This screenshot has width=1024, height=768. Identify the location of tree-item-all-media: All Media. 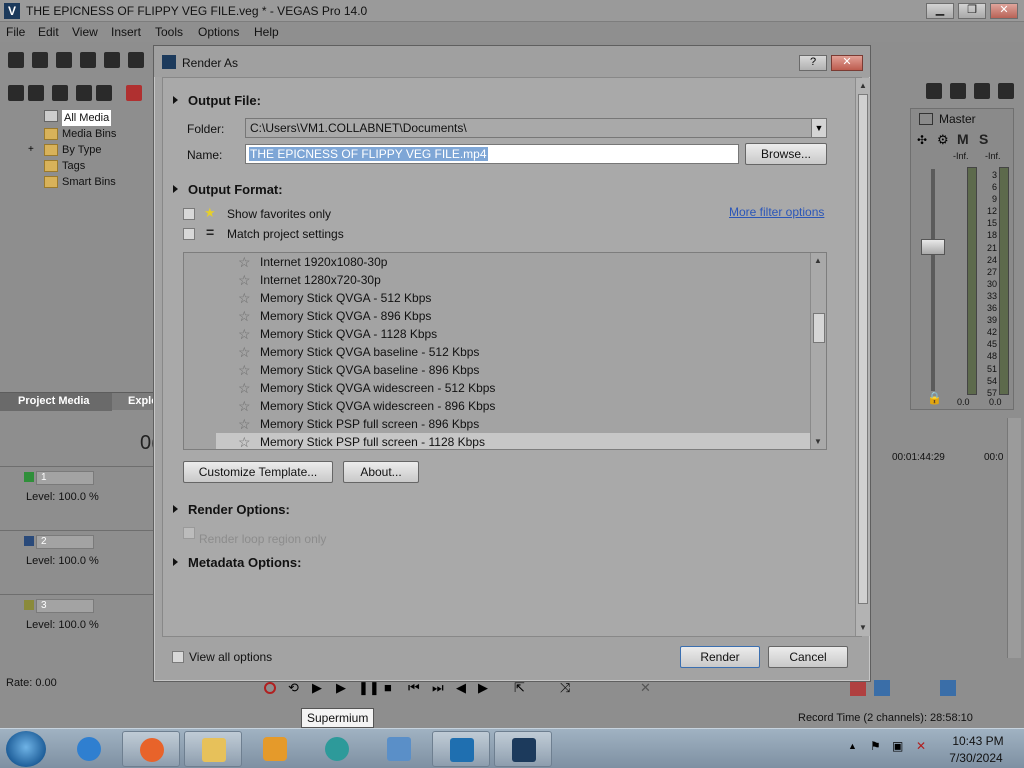
(87, 118).